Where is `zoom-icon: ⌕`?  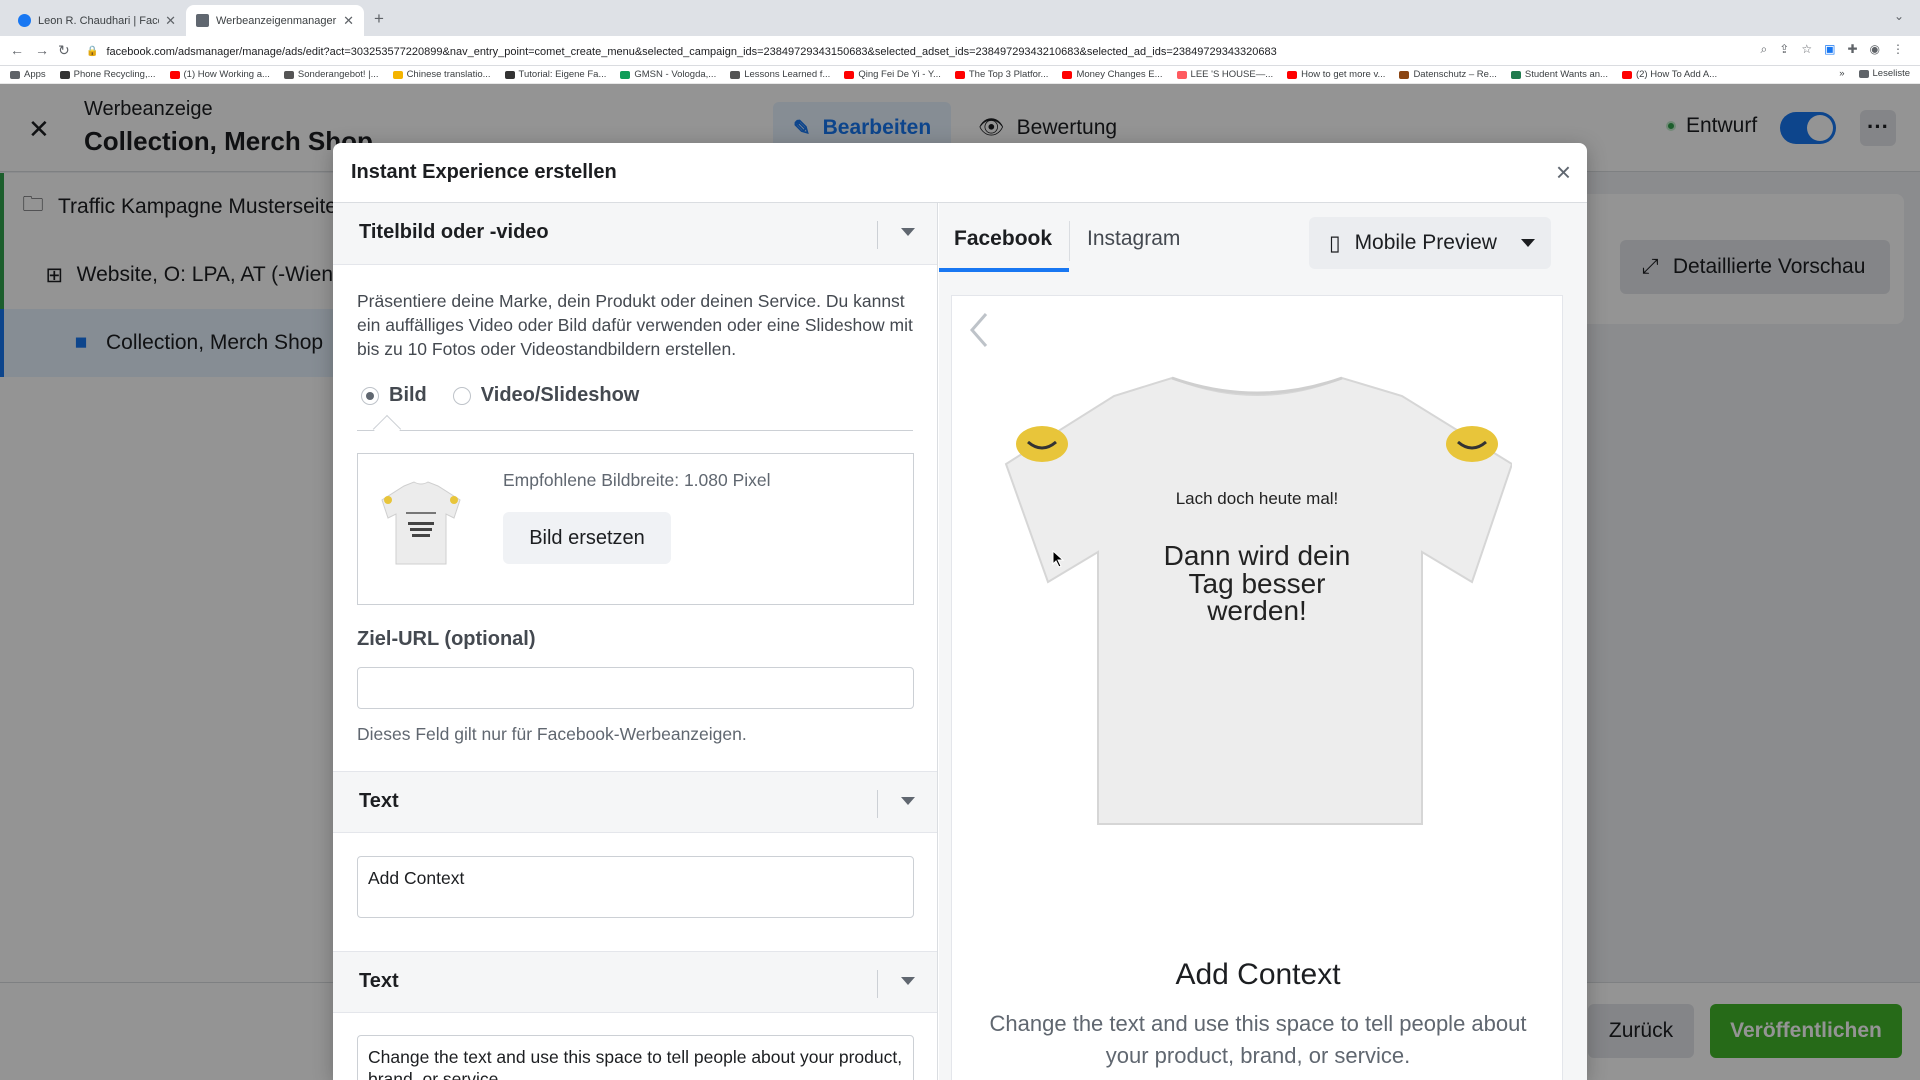 zoom-icon: ⌕ is located at coordinates (1764, 49).